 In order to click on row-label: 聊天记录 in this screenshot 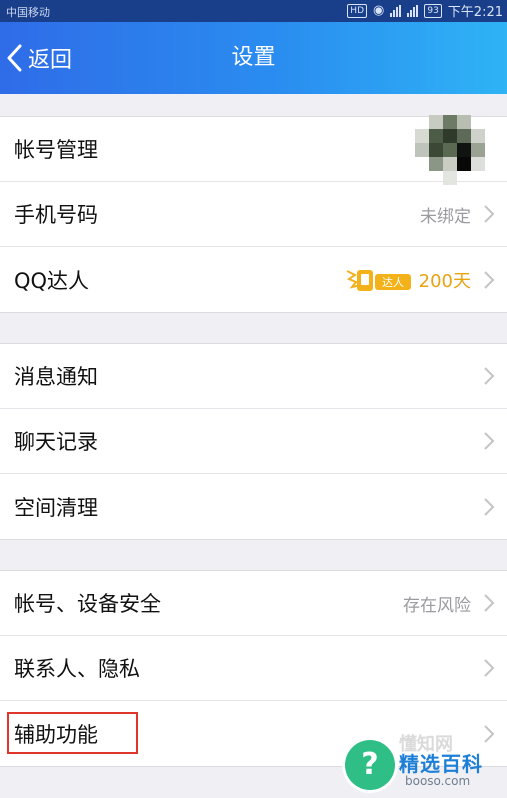, I will do `click(56, 442)`.